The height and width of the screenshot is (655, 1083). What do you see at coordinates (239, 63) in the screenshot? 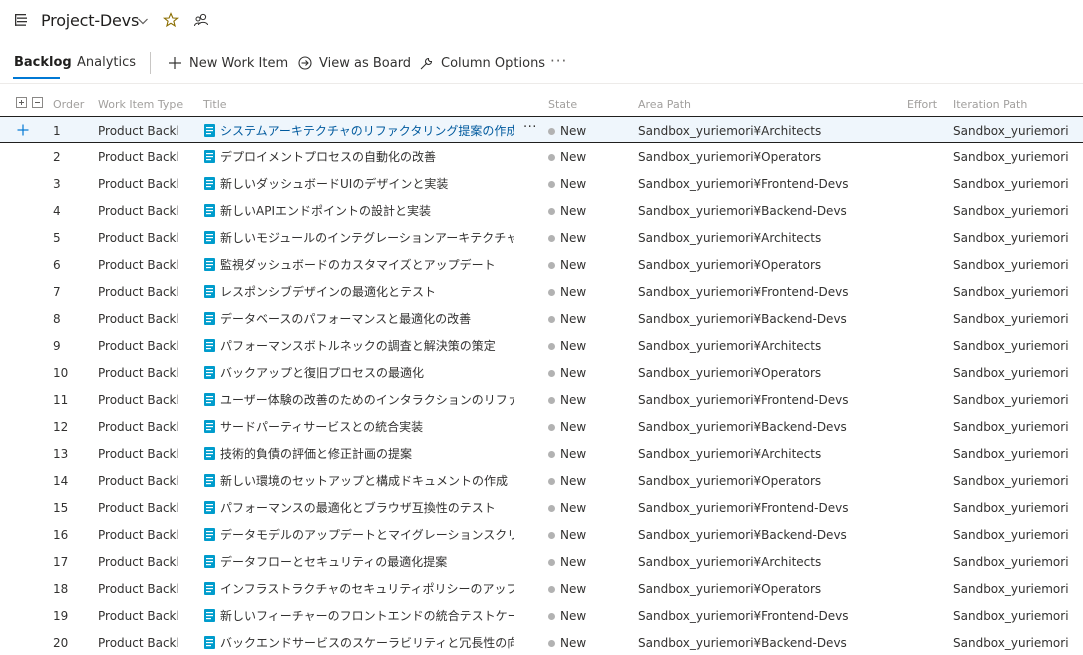
I see `new-work-item-label: New Work Item` at bounding box center [239, 63].